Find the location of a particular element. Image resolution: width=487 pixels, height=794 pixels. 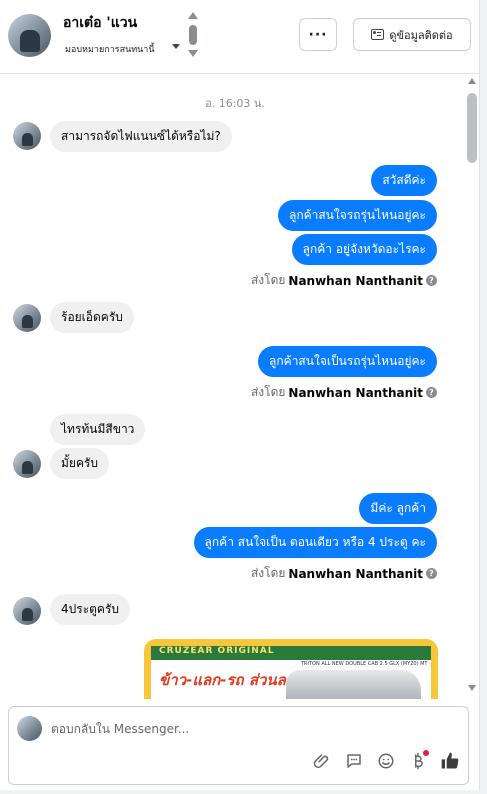

arrow-down-icon is located at coordinates (193, 53).